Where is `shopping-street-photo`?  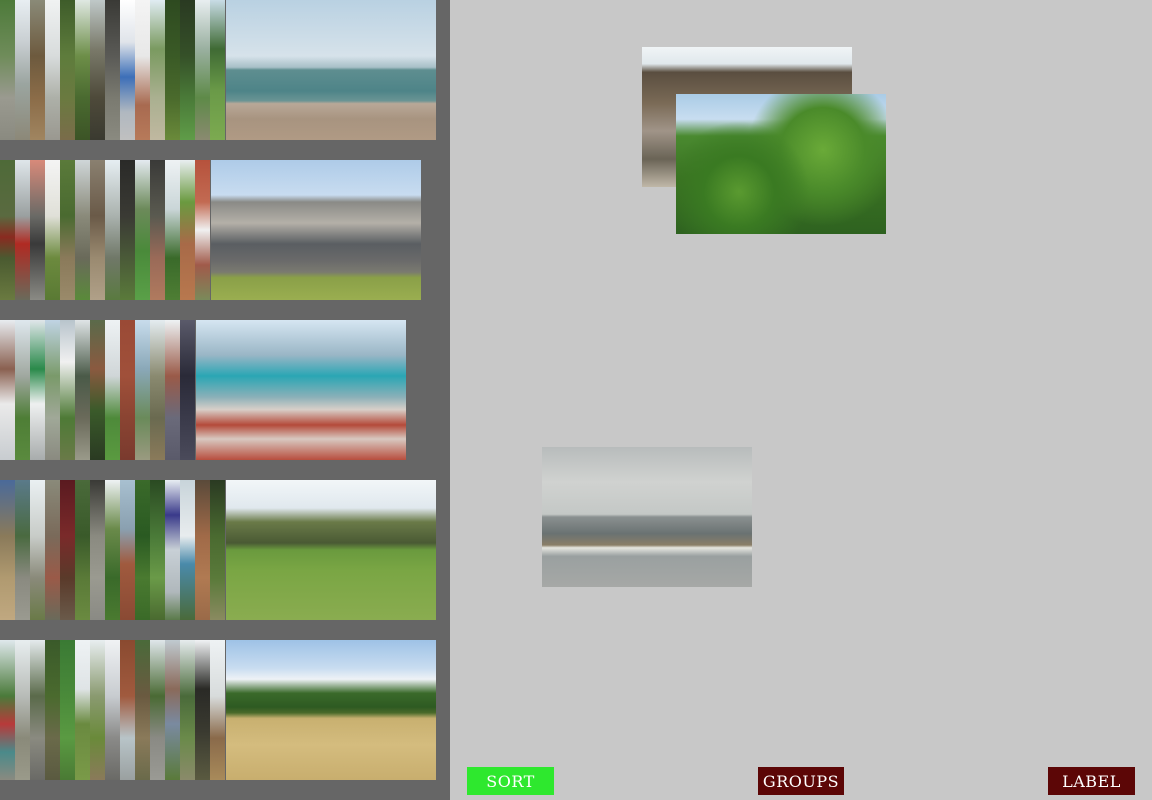
shopping-street-photo is located at coordinates (301, 390).